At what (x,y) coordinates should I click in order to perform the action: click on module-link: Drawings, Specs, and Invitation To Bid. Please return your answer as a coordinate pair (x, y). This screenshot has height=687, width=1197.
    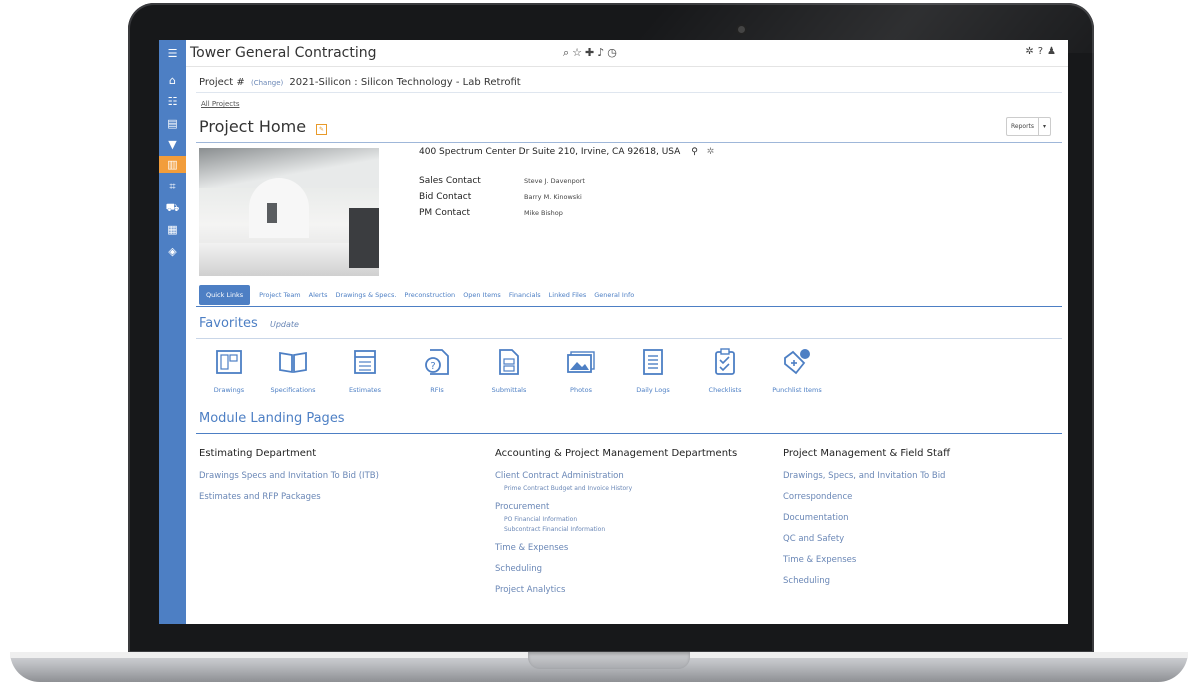
    Looking at the image, I should click on (866, 476).